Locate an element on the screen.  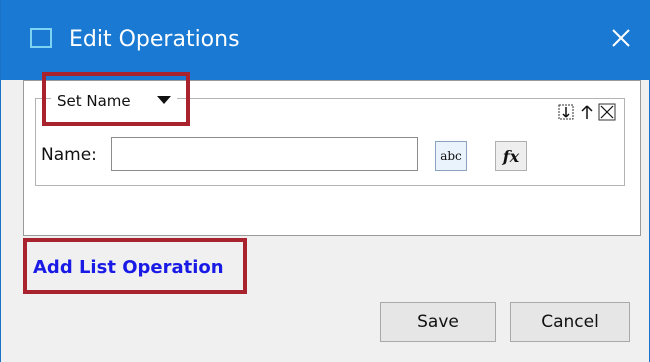
operation-type-label: Set Name is located at coordinates (94, 101).